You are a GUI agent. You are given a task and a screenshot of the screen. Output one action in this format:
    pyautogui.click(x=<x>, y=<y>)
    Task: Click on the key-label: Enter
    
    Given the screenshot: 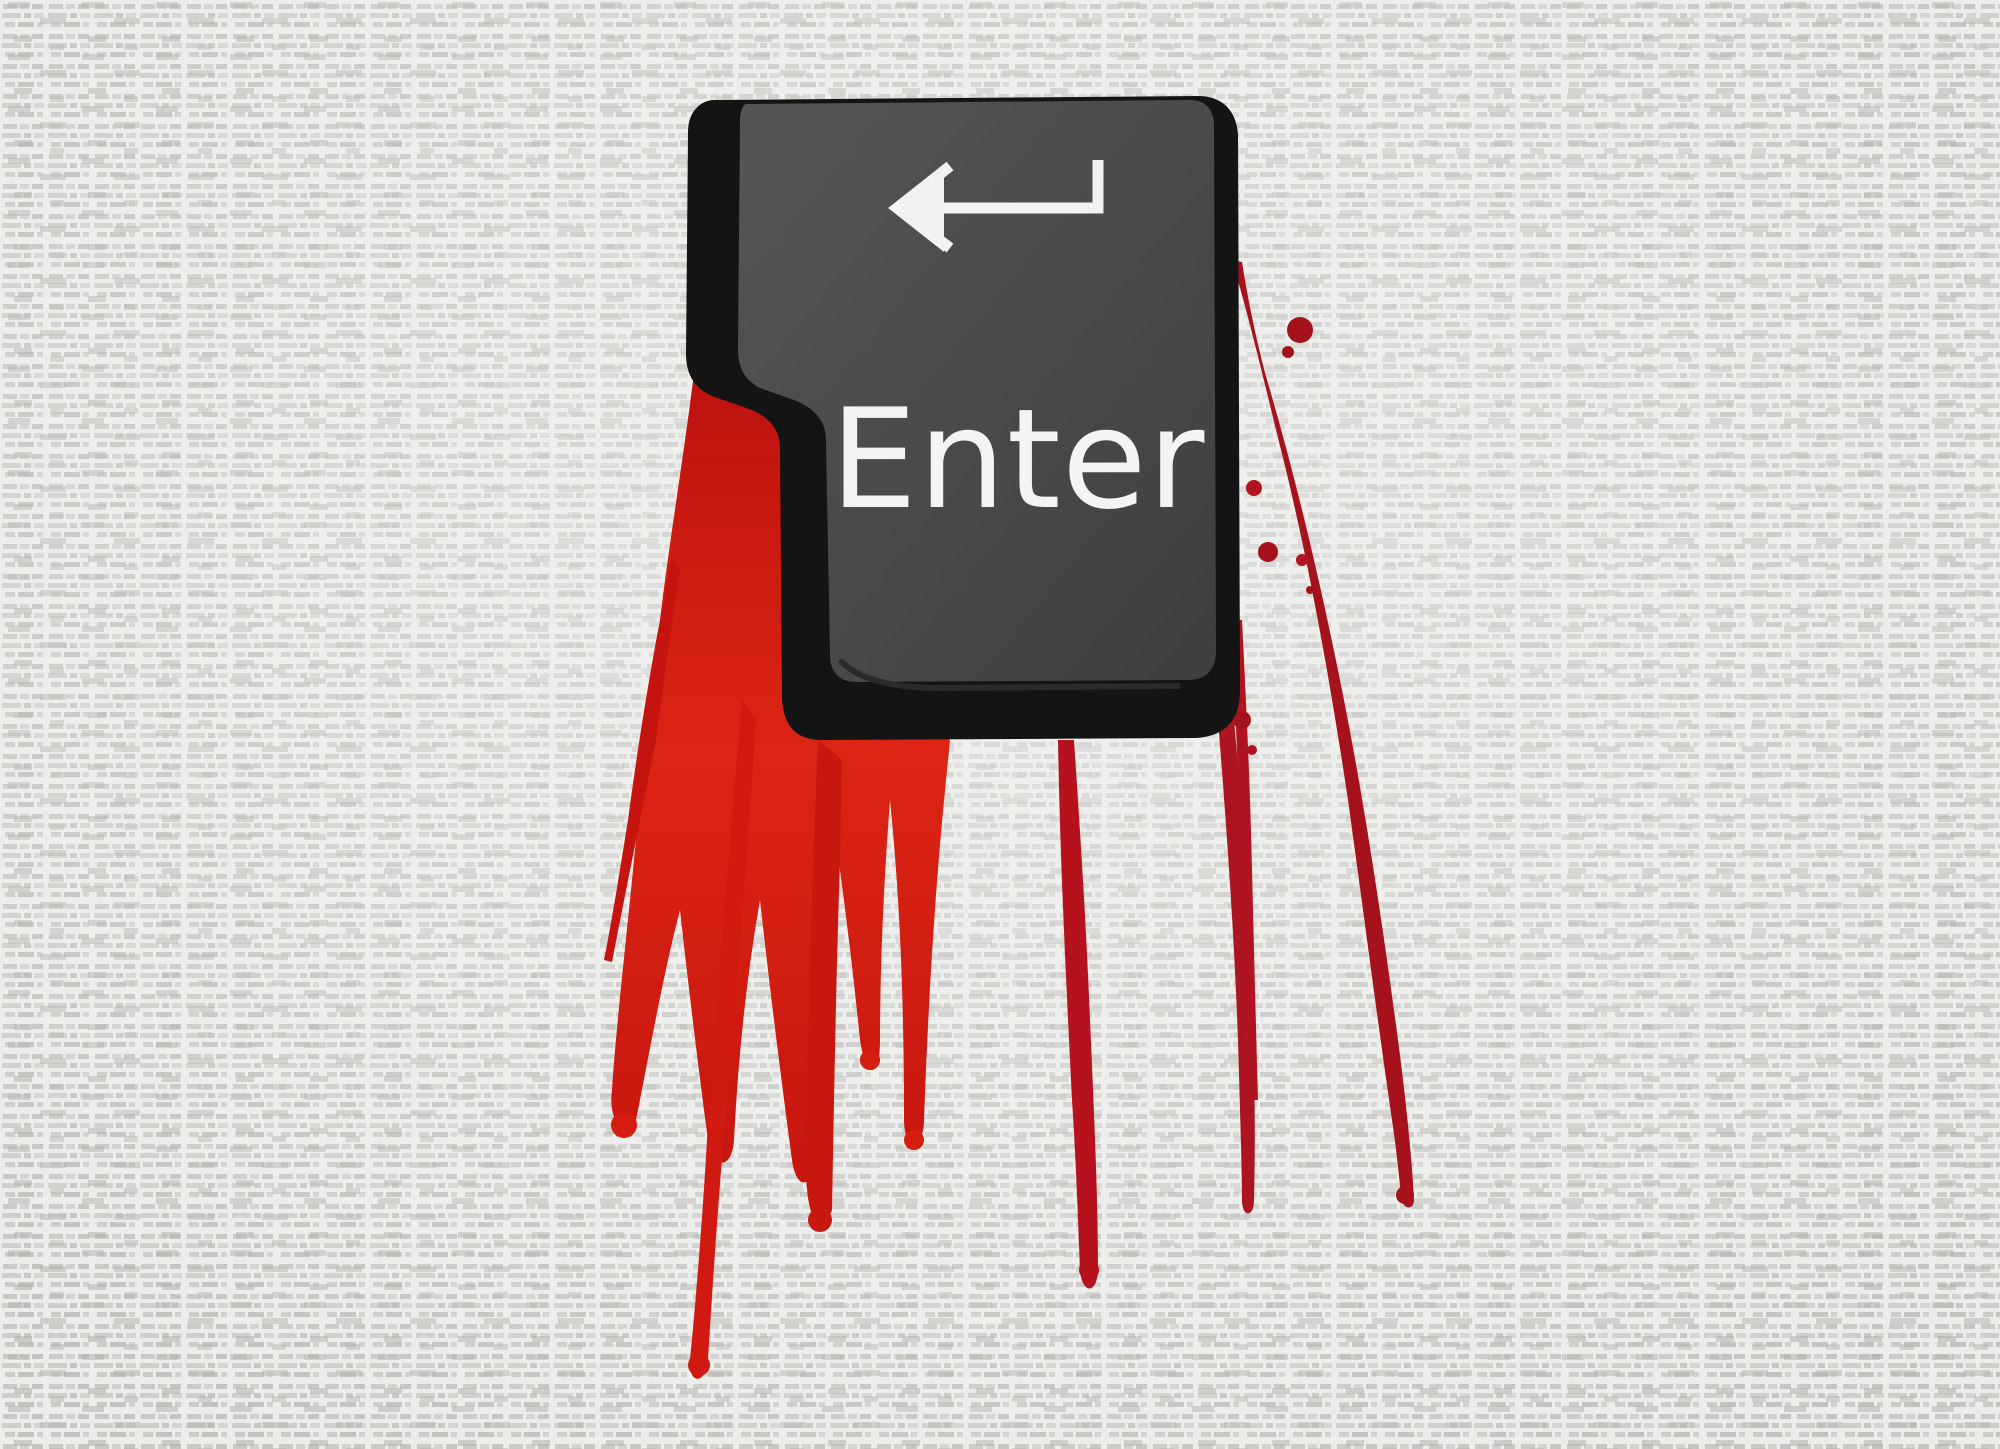 What is the action you would take?
    pyautogui.click(x=1018, y=459)
    